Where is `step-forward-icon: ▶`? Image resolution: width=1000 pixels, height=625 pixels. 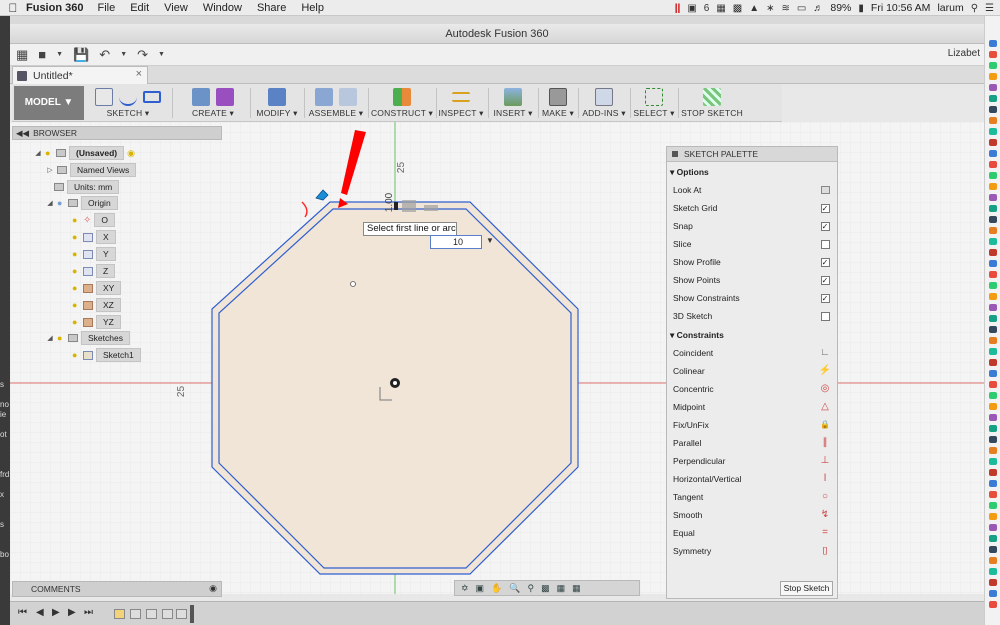
step-forward-icon: ▶ is located at coordinates (72, 612).